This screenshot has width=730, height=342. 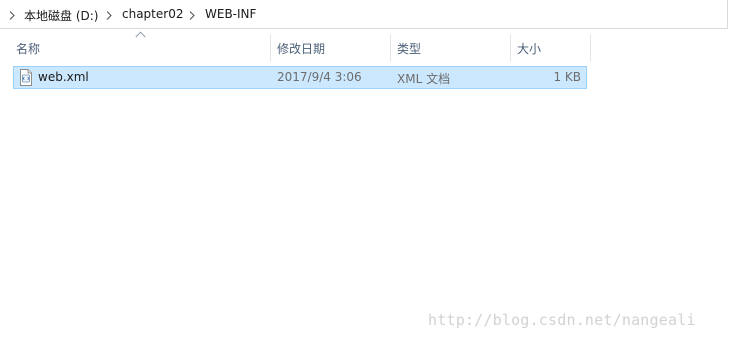 I want to click on xml-file-icon, so click(x=26, y=77).